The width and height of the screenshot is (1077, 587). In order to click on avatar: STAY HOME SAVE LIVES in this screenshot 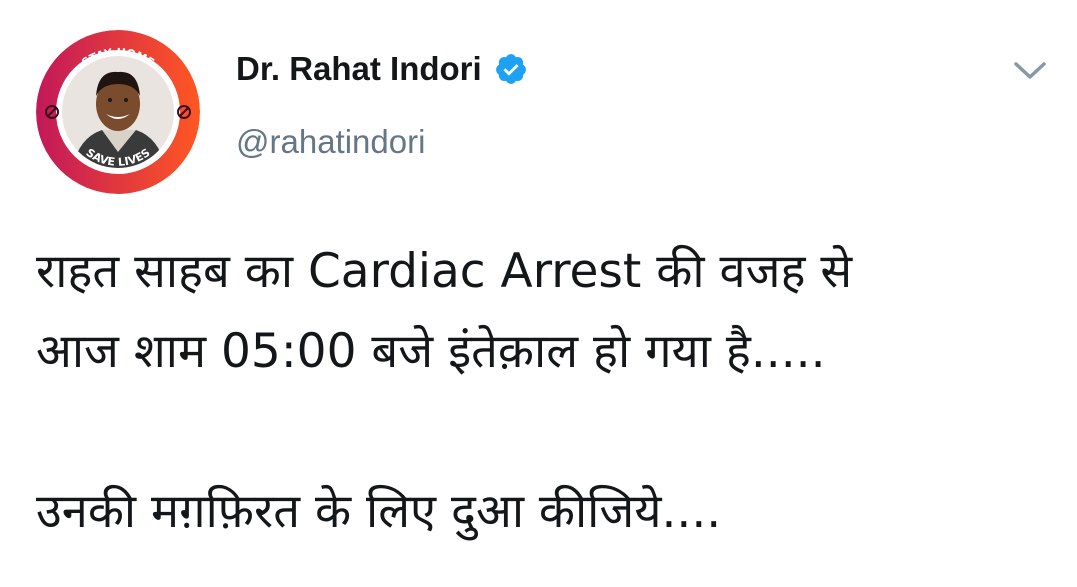, I will do `click(118, 112)`.